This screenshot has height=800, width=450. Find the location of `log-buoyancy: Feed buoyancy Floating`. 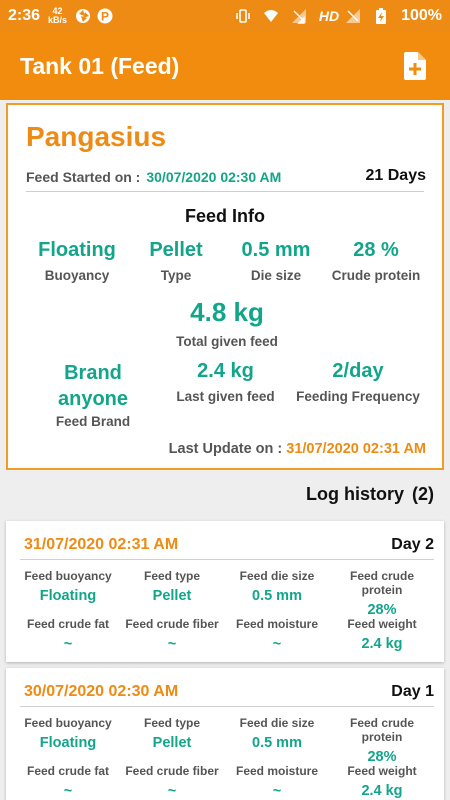

log-buoyancy: Feed buoyancy Floating is located at coordinates (68, 586).